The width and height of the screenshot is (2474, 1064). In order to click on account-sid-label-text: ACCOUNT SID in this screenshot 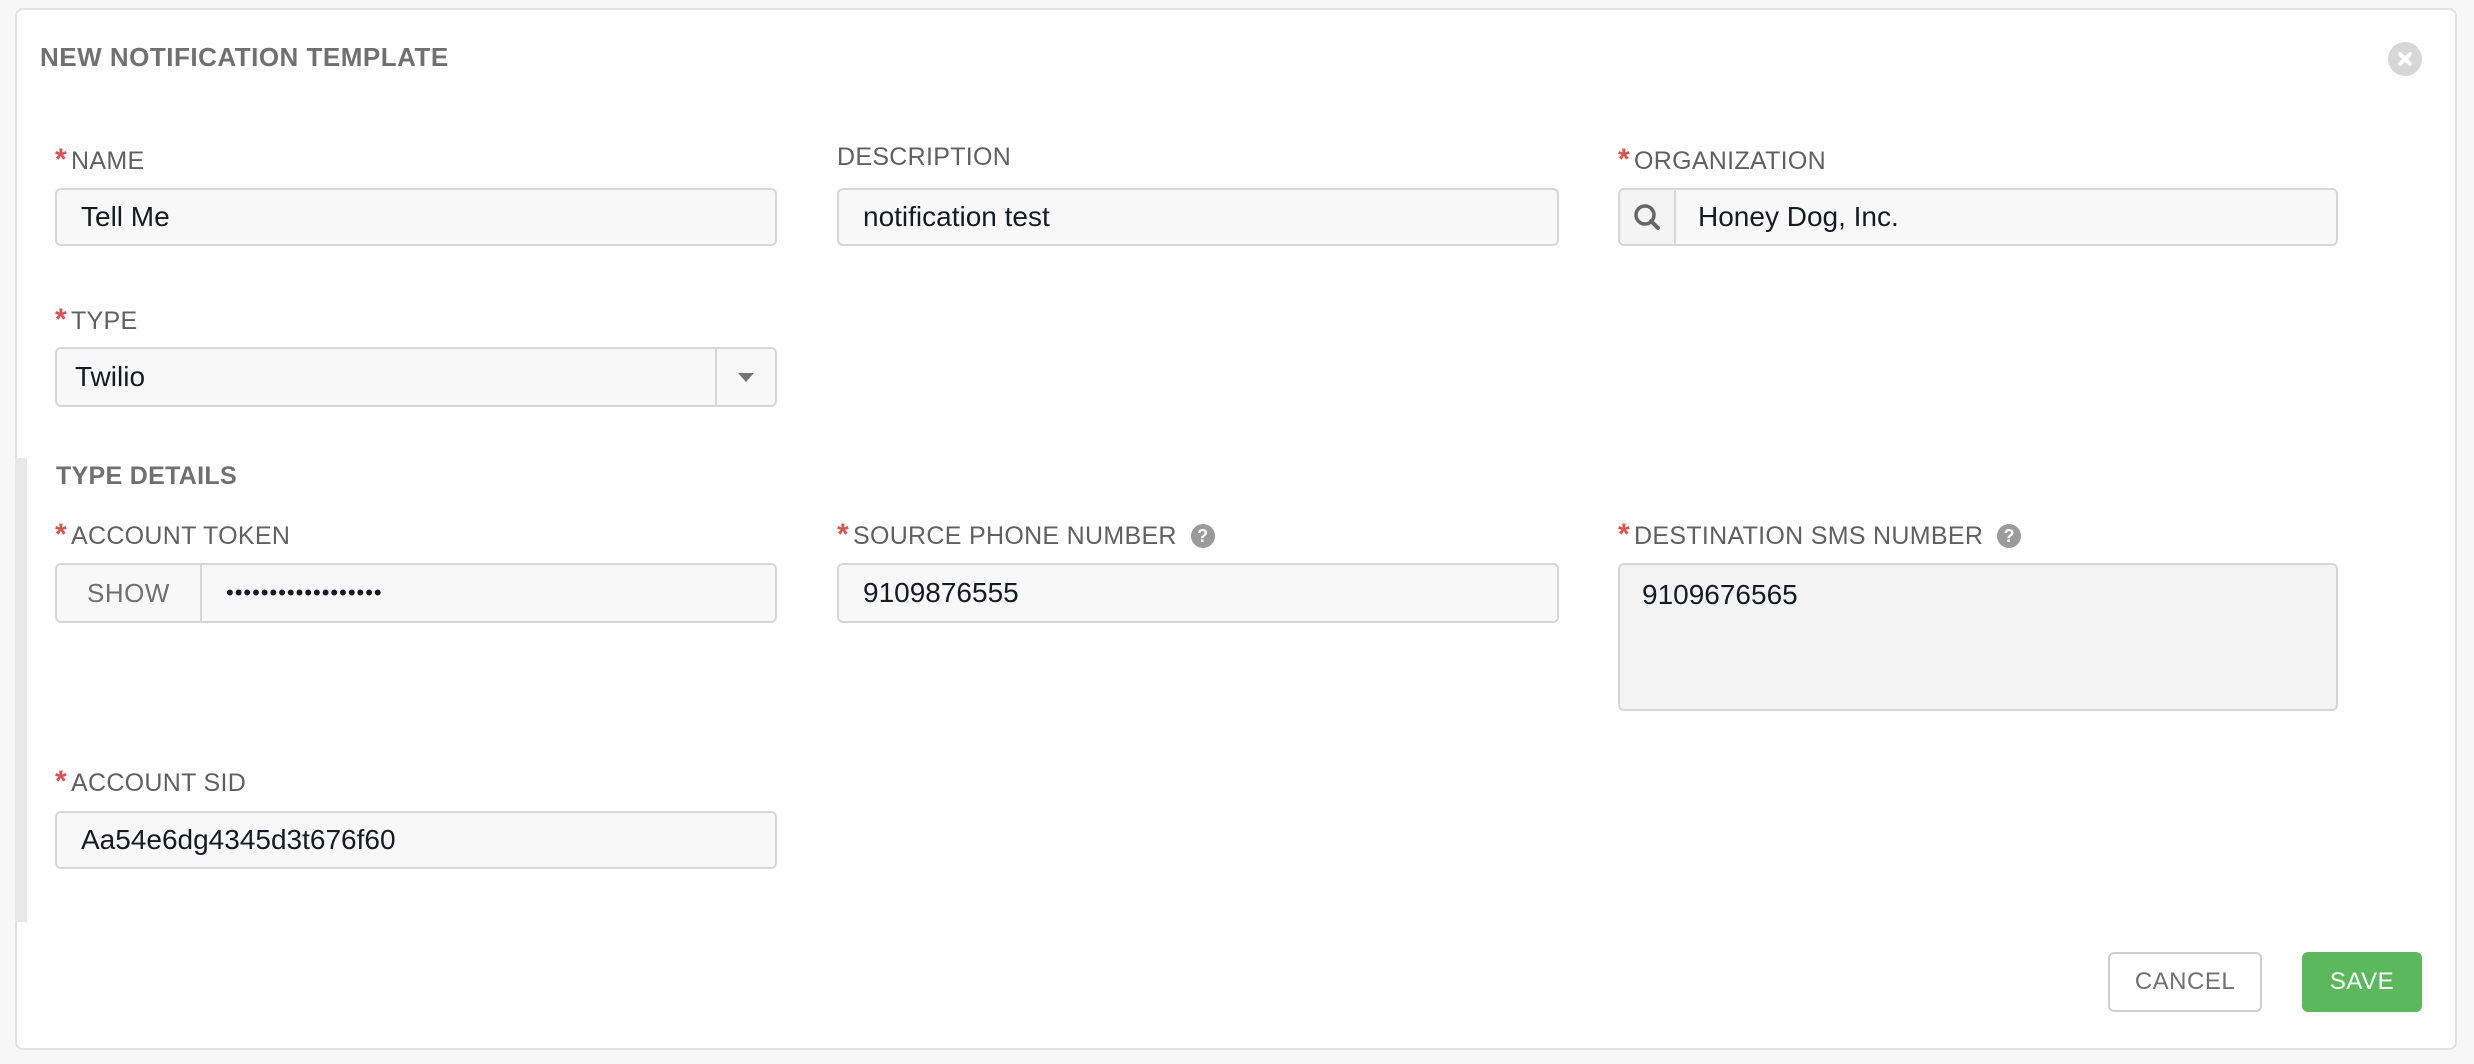, I will do `click(158, 783)`.